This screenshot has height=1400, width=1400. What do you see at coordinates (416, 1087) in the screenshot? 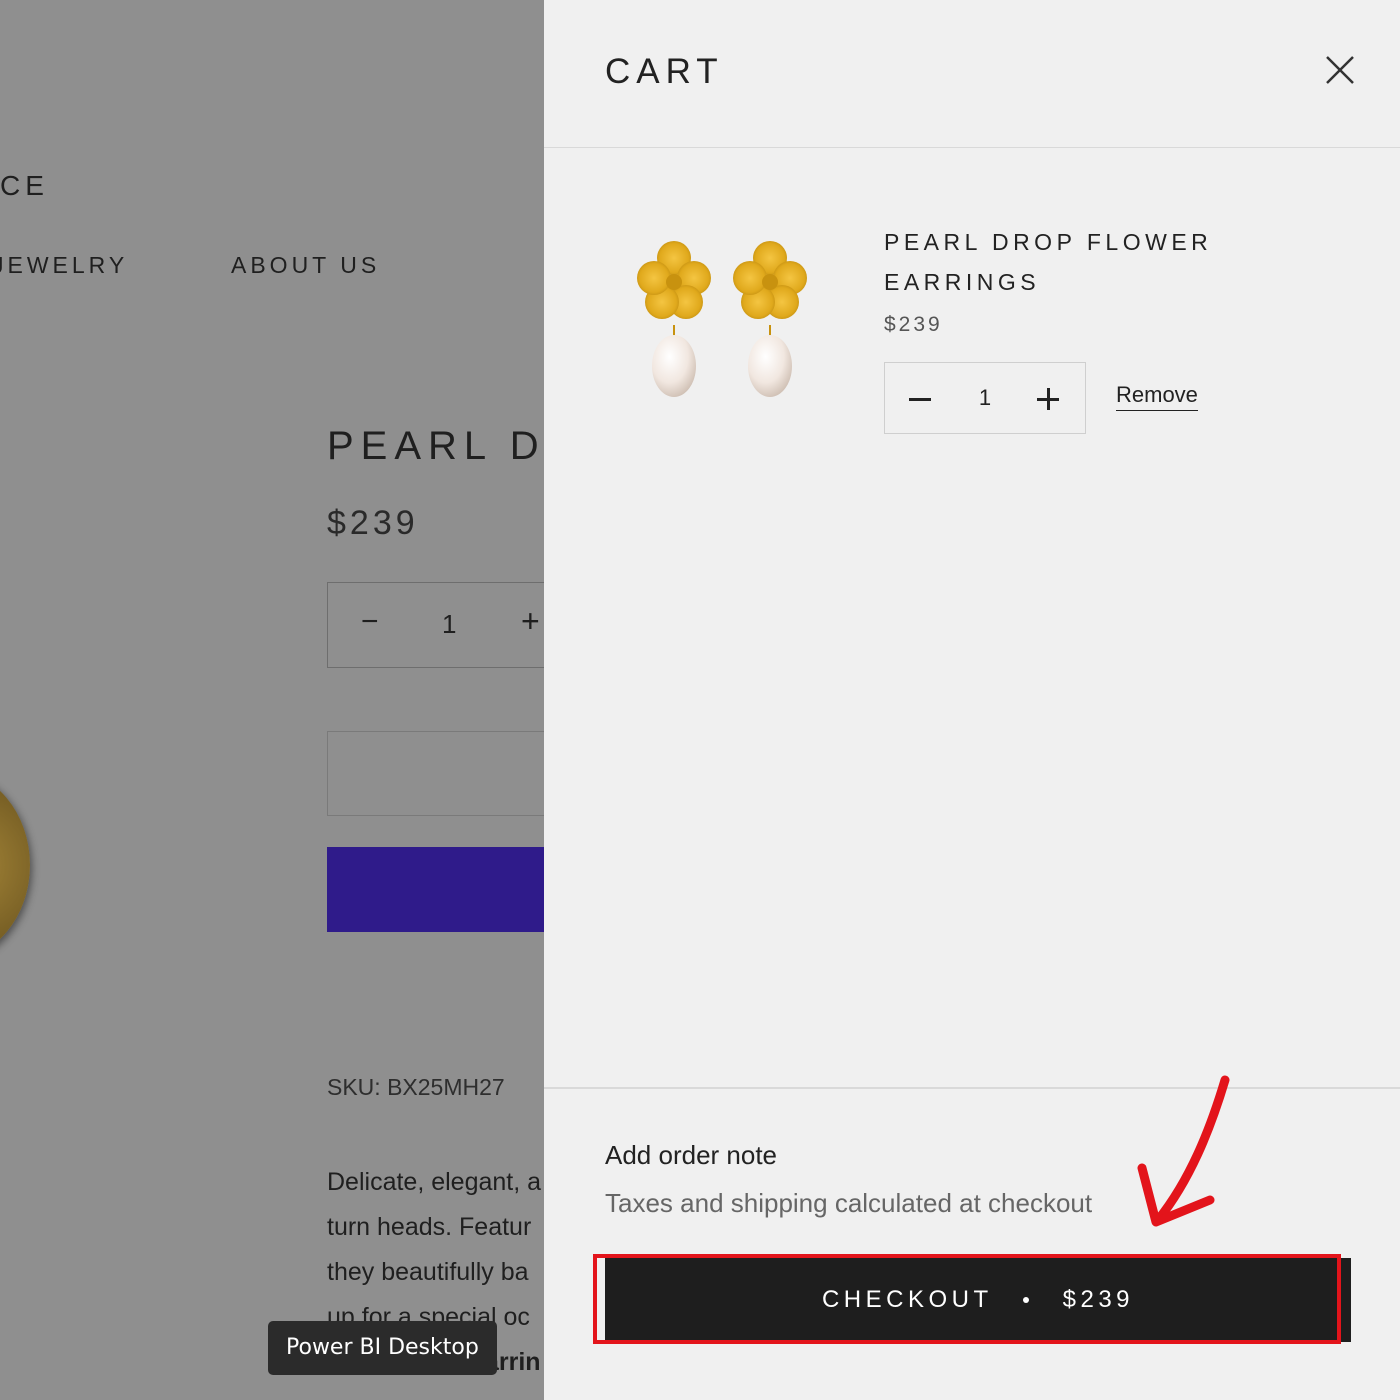
I see `product-sku: SKU: BX25MH27` at bounding box center [416, 1087].